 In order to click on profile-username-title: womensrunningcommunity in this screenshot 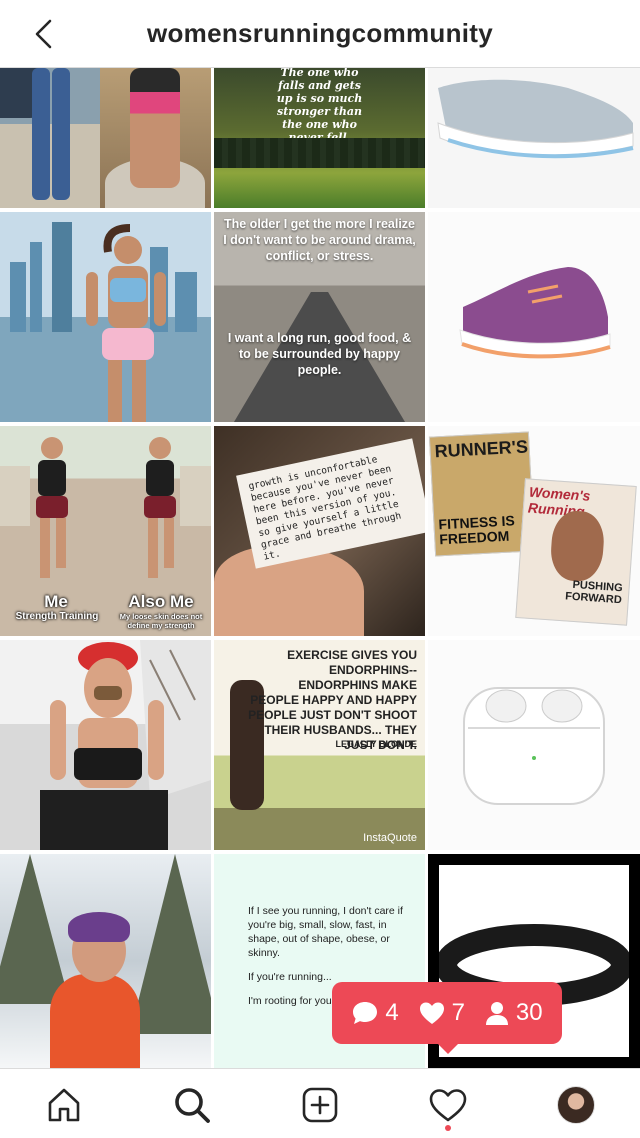, I will do `click(320, 33)`.